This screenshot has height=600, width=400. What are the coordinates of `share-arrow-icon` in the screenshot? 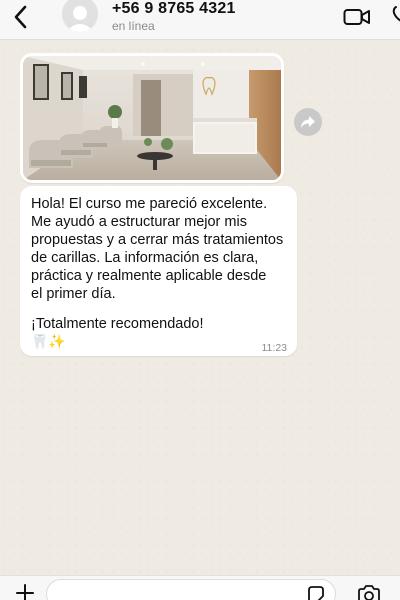 It's located at (308, 122).